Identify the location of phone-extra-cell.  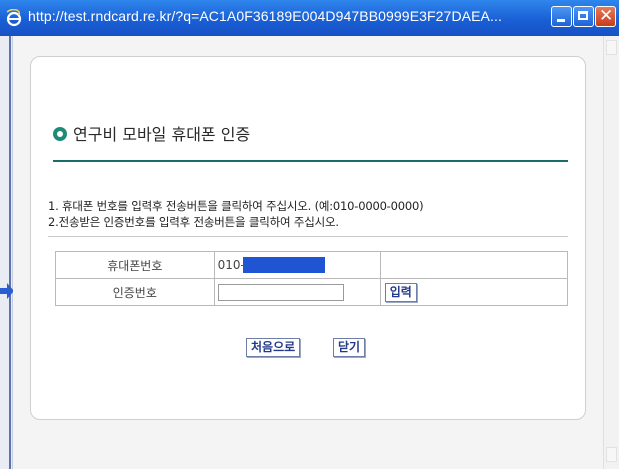
(474, 265).